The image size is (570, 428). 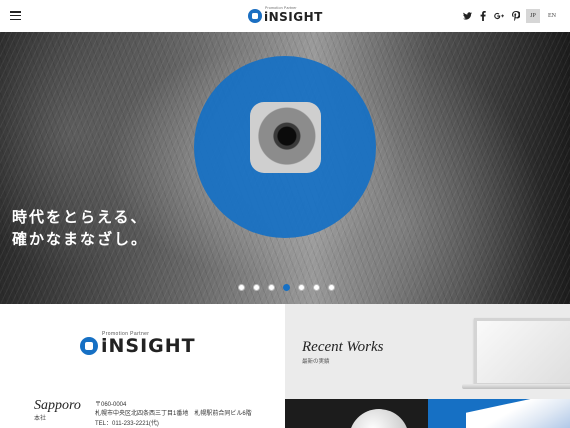 What do you see at coordinates (533, 16) in the screenshot?
I see `lang-jp-button: JP` at bounding box center [533, 16].